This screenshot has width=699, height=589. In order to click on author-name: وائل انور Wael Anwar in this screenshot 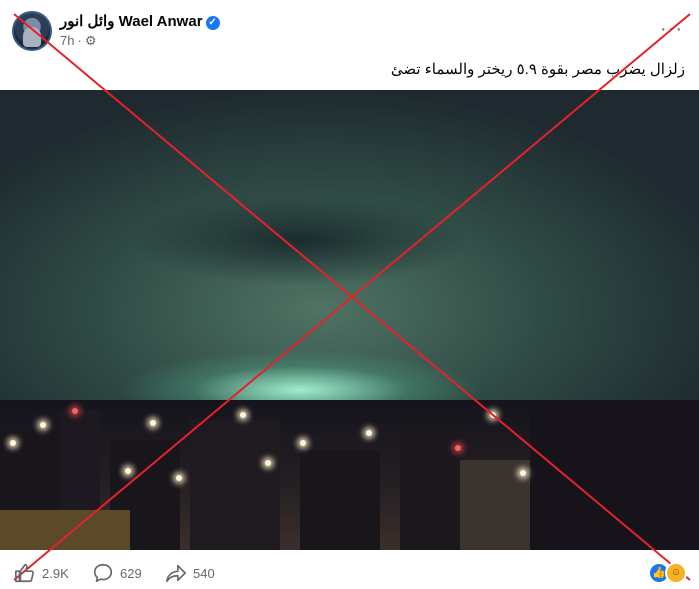, I will do `click(131, 21)`.